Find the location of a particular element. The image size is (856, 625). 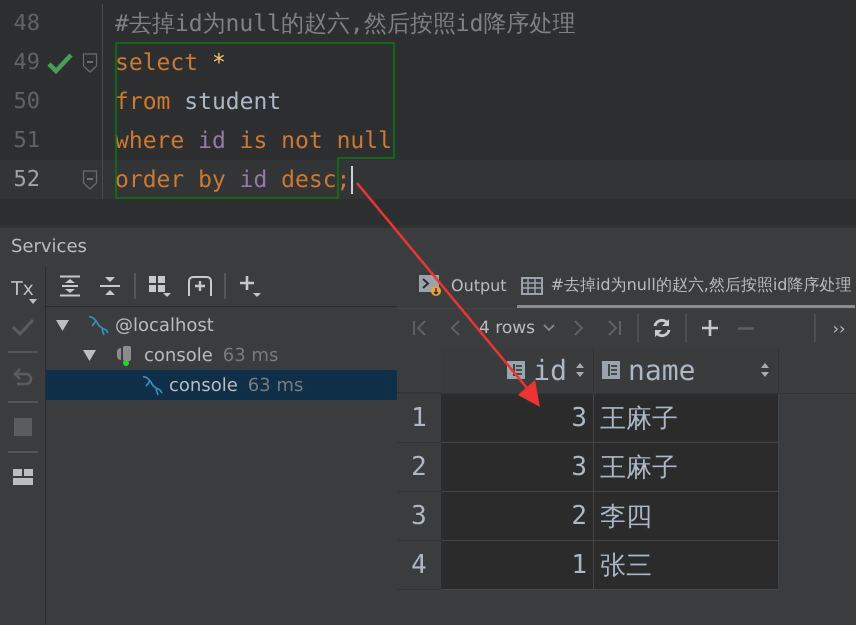

check-icon is located at coordinates (22, 327).